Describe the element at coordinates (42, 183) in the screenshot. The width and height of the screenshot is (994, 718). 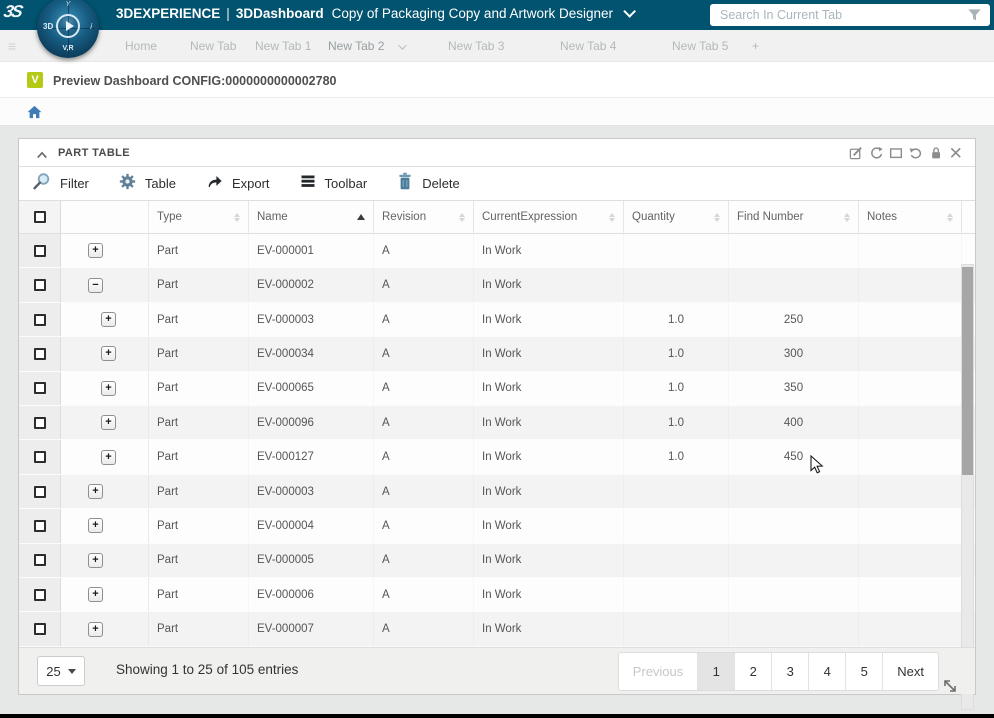
I see `magnifier-icon` at that location.